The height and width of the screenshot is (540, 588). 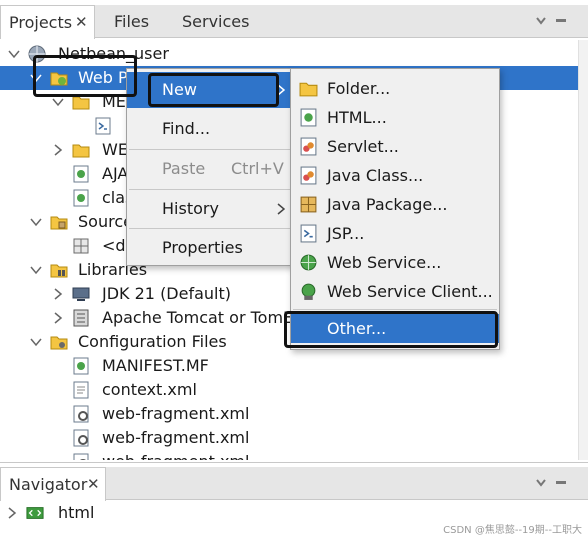 I want to click on tab-navigator: Navigator ✕, so click(x=53, y=484).